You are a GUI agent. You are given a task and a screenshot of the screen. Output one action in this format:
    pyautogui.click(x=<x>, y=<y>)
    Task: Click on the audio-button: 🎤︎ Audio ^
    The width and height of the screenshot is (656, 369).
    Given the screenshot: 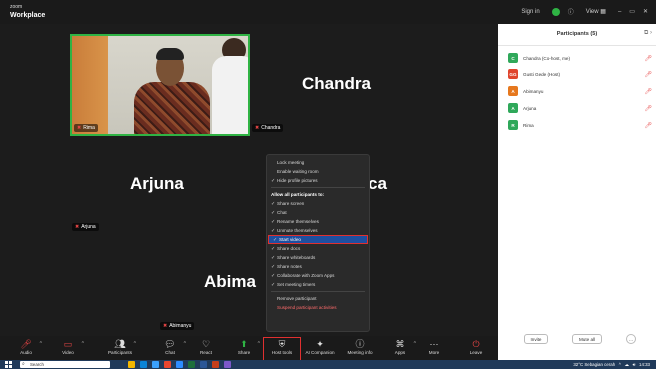 What is the action you would take?
    pyautogui.click(x=26, y=349)
    